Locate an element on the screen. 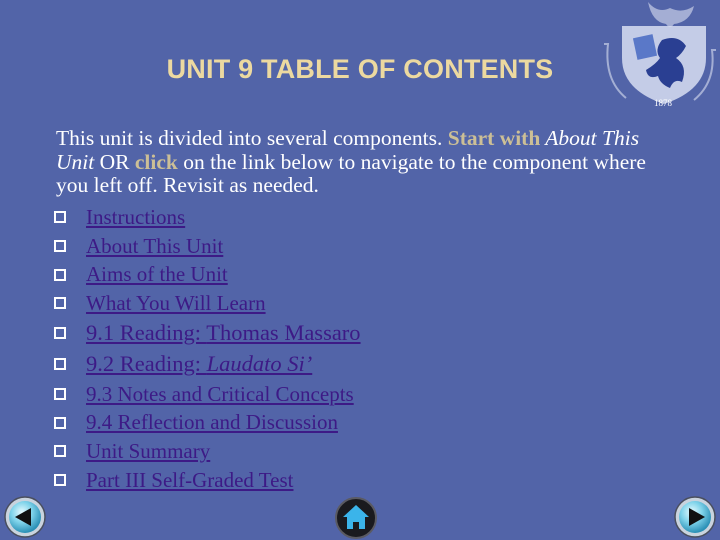 The height and width of the screenshot is (540, 720). intro-text: OR is located at coordinates (114, 161).